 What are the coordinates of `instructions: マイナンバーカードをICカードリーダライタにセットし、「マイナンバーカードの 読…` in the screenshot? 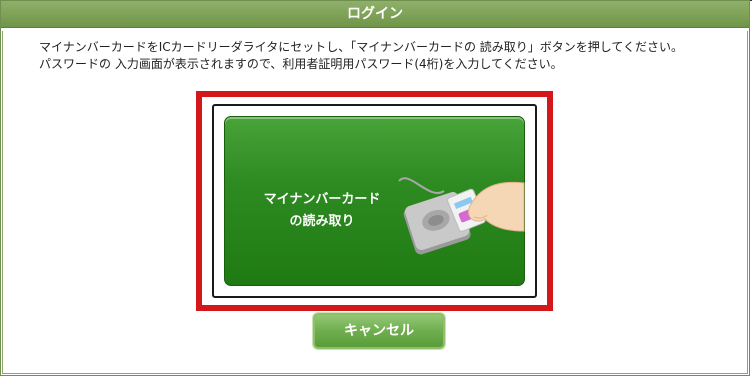 It's located at (361, 56).